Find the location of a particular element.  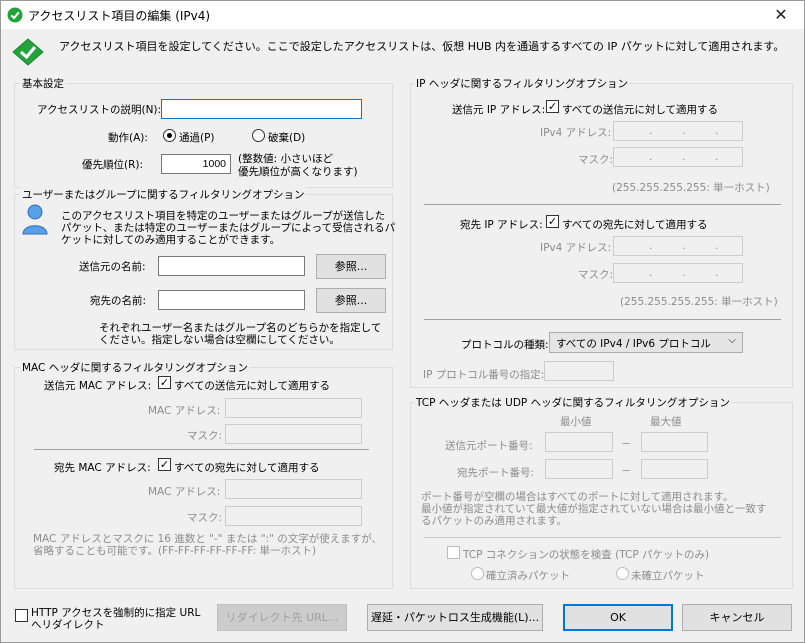

user-desc-3: ケットに対してのみ適用することができます。 is located at coordinates (171, 240).